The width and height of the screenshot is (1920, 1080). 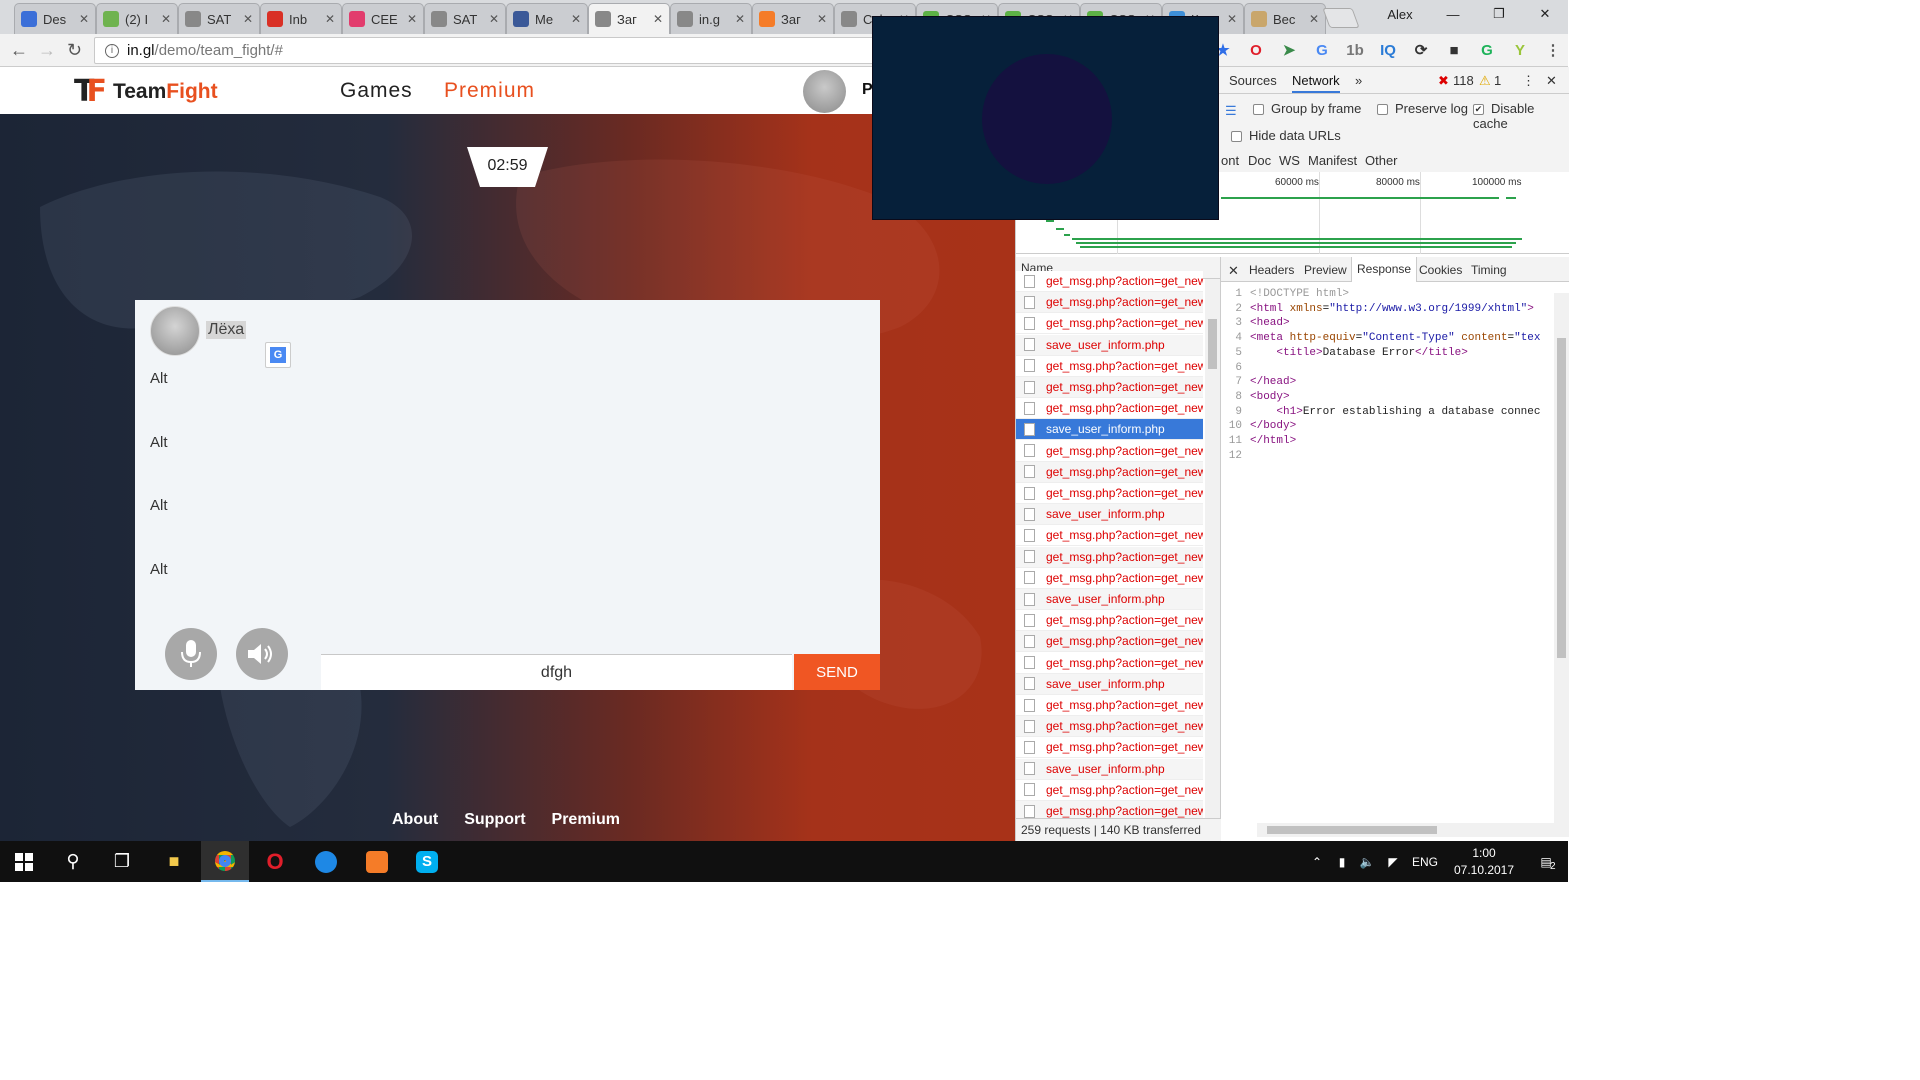 I want to click on nav-premium: Premium, so click(x=489, y=91).